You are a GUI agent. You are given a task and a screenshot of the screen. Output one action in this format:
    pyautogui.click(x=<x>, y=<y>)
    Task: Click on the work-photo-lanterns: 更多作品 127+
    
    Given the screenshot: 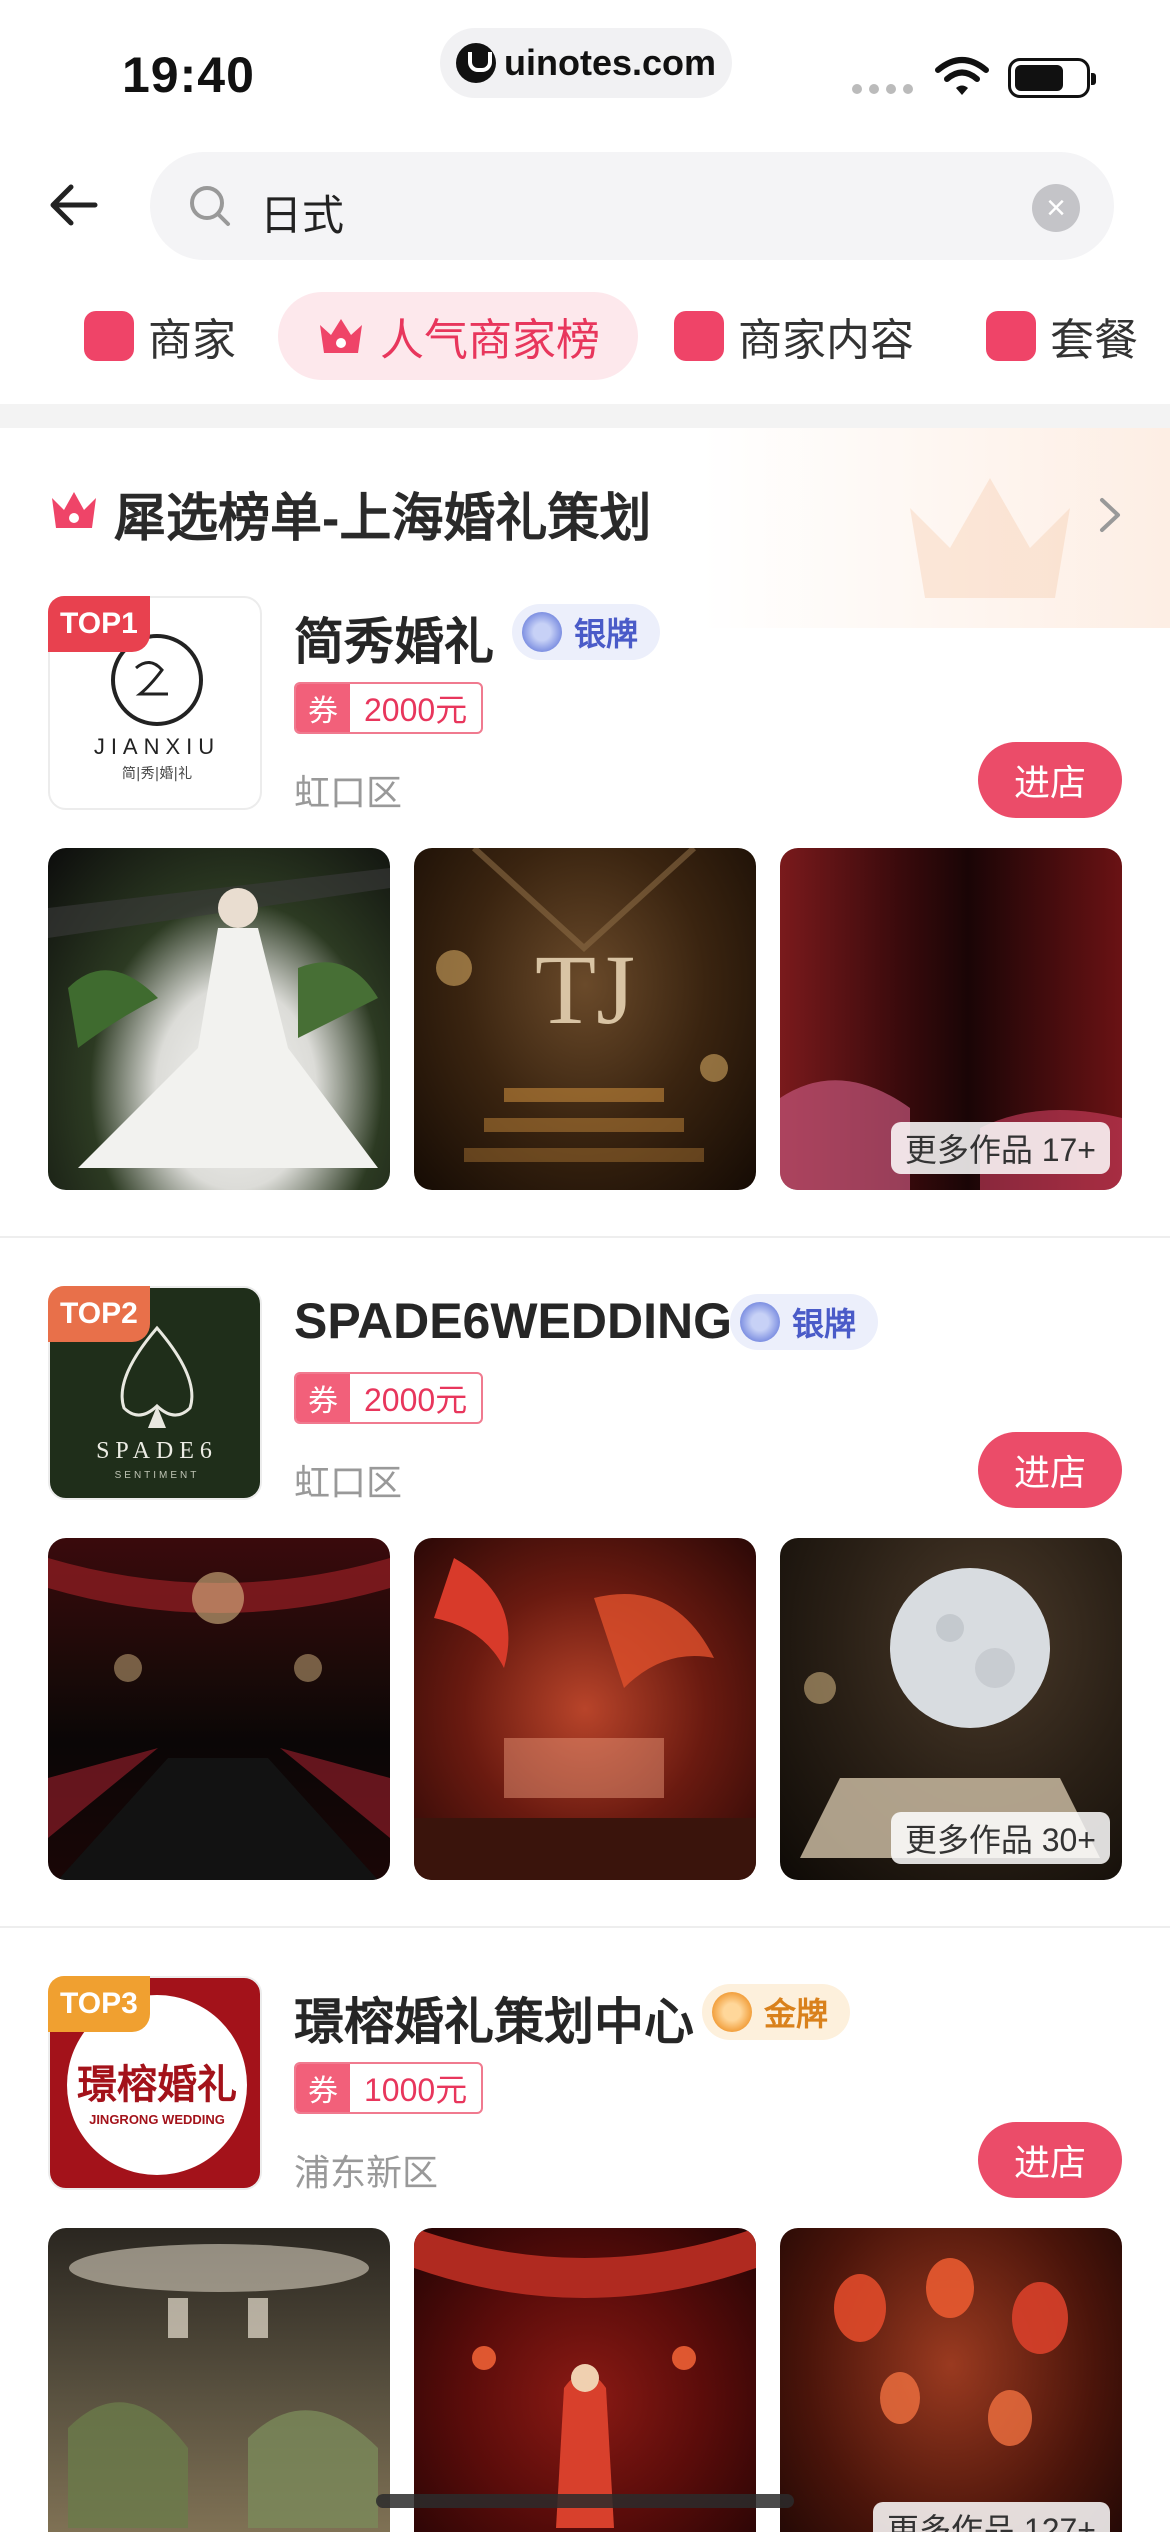 What is the action you would take?
    pyautogui.click(x=951, y=2380)
    